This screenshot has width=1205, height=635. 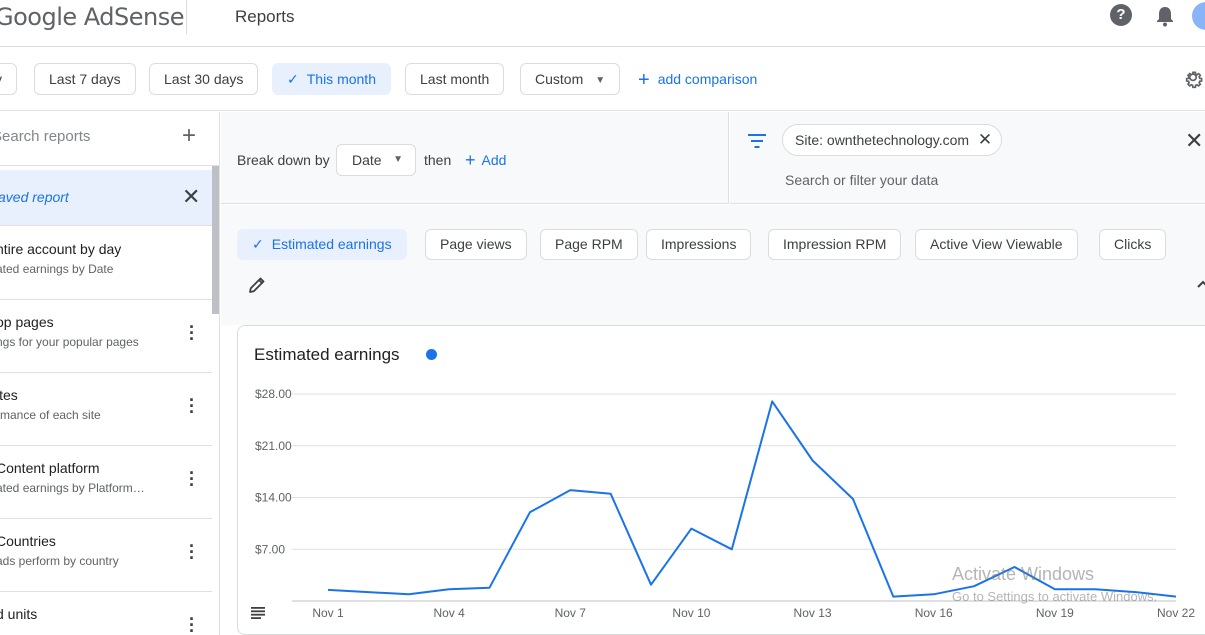 What do you see at coordinates (449, 613) in the screenshot?
I see `x-tick-label: Nov 4` at bounding box center [449, 613].